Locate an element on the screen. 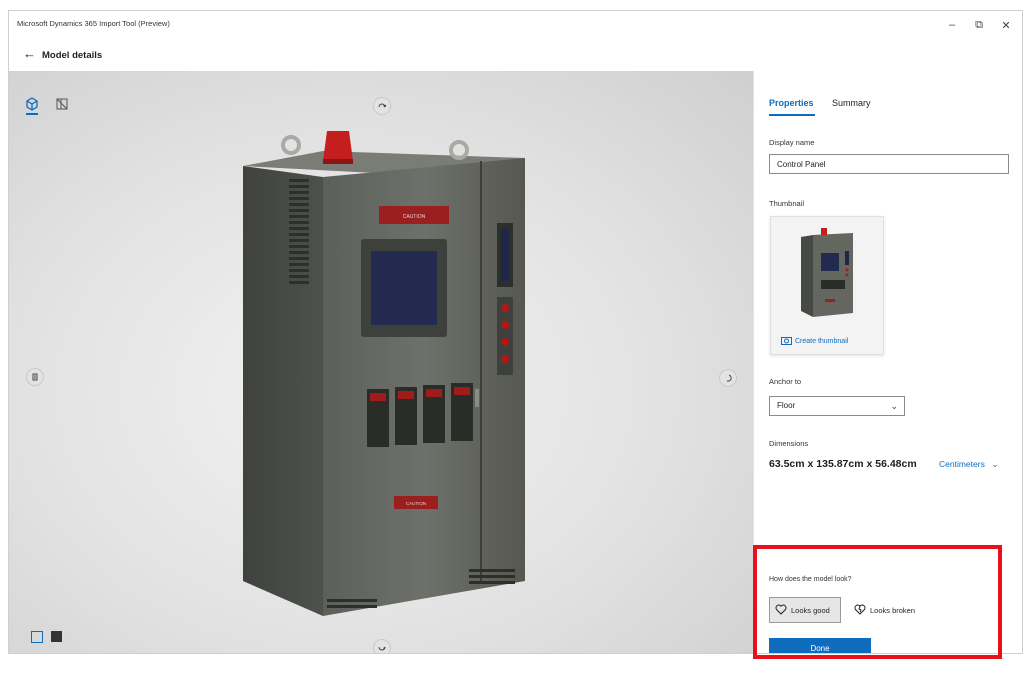  tab-summary: Summary is located at coordinates (851, 103).